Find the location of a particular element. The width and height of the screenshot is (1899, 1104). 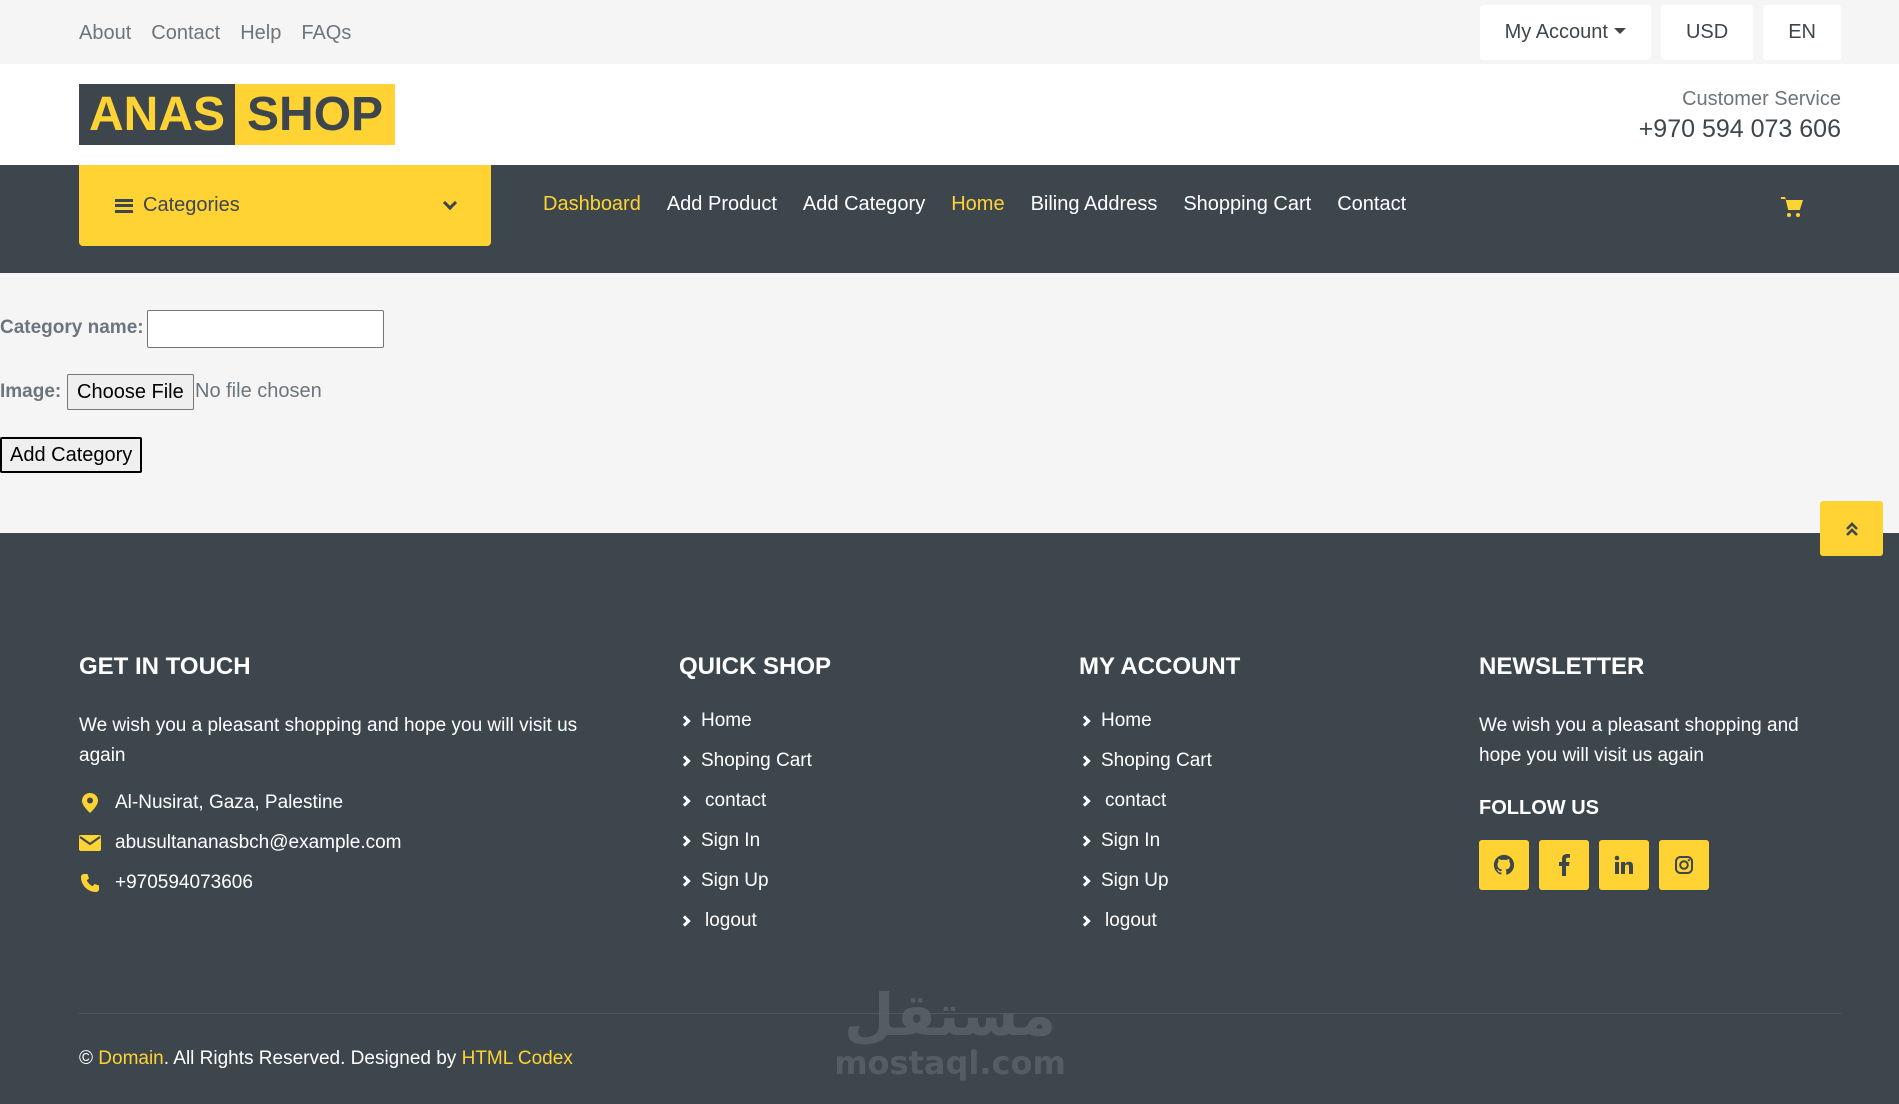

link-label: Home is located at coordinates (726, 720).